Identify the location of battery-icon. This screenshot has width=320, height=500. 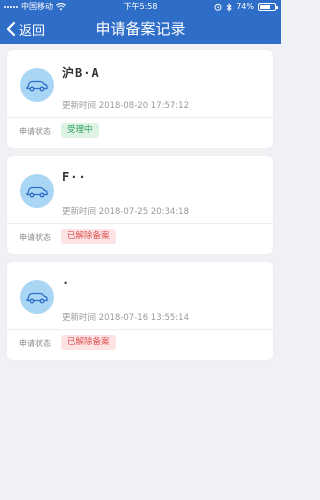
(268, 7).